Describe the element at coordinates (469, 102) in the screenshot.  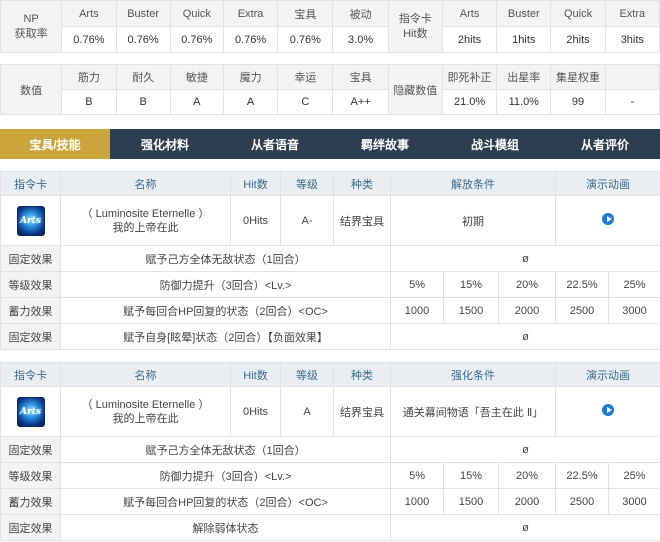
I see `hidden-value-death: 21.0%` at that location.